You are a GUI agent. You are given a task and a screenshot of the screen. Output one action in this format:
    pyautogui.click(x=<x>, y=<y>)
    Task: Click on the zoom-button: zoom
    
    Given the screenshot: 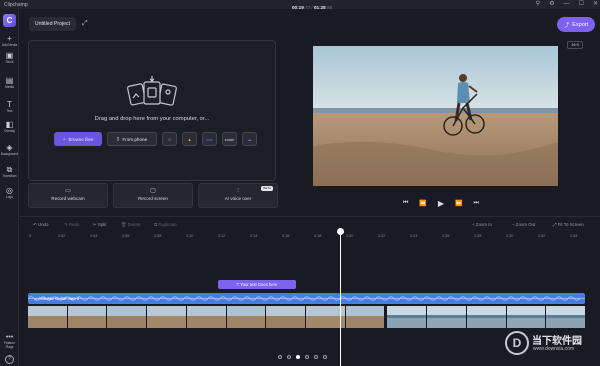 What is the action you would take?
    pyautogui.click(x=229, y=139)
    